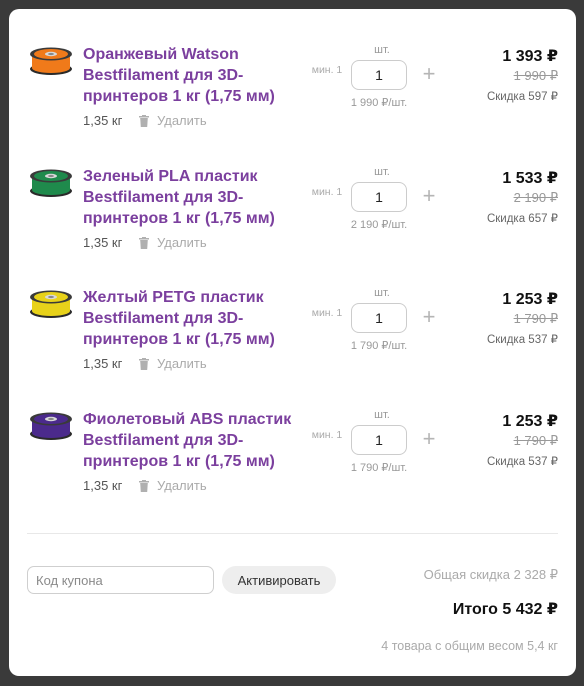 The image size is (584, 686). I want to click on price-block: 1 393 ₽ 1 990 ₽ Скидка 597 ₽, so click(498, 74).